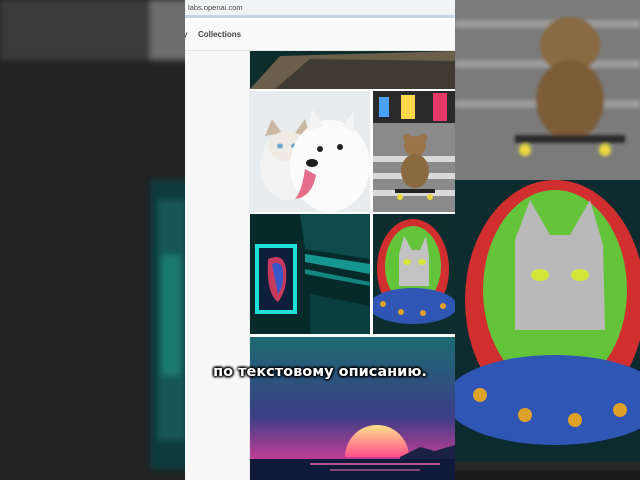  Describe the element at coordinates (414, 274) in the screenshot. I see `gallery-image-crayon-cat-ufo` at that location.